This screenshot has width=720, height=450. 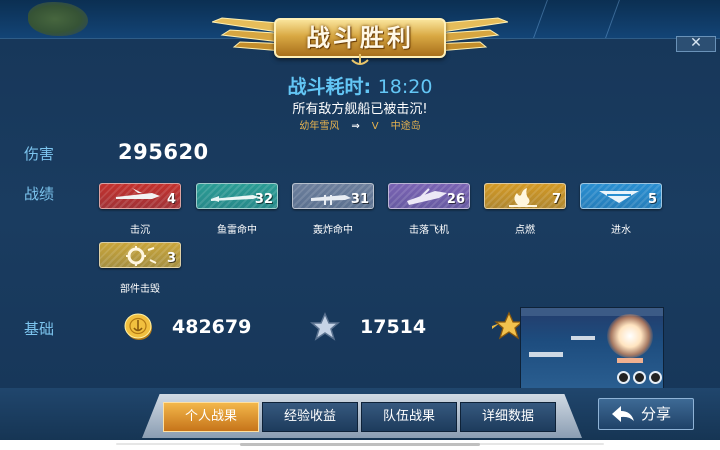 I want to click on plane-down-icon, so click(x=427, y=196).